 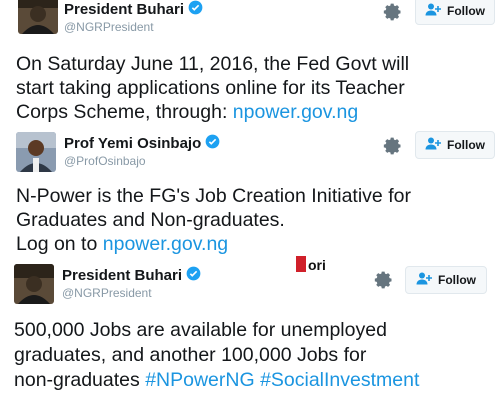 I want to click on user-name: Prof Yemi Osinbajo, so click(x=142, y=143).